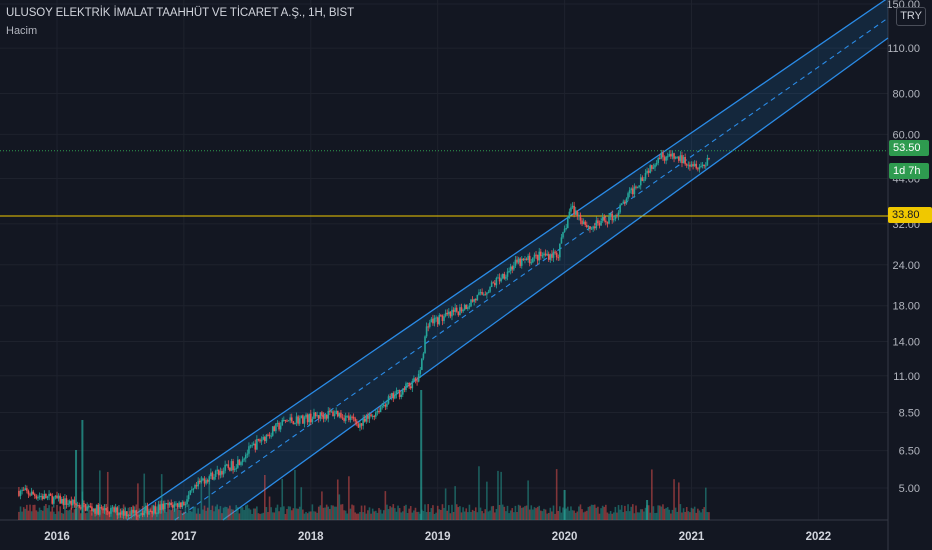 This screenshot has width=932, height=550. I want to click on y-tick-label: 11.00, so click(906, 377).